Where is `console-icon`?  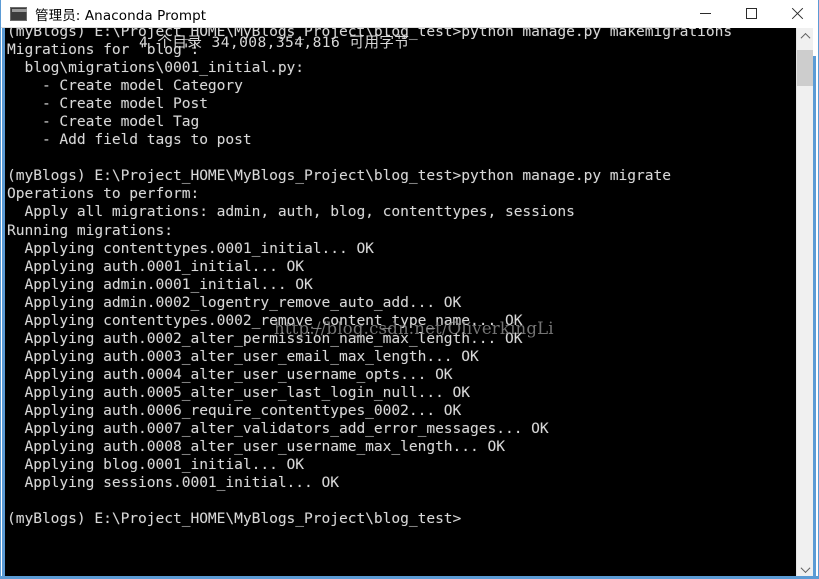
console-icon is located at coordinates (18, 13).